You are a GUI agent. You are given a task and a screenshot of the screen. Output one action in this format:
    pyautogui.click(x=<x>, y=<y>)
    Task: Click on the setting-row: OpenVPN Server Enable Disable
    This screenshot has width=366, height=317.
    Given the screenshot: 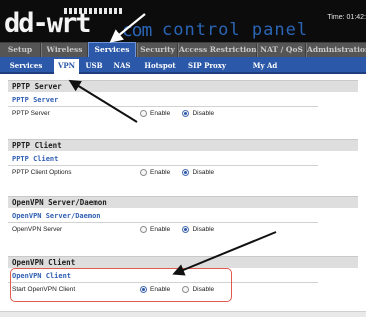 What is the action you would take?
    pyautogui.click(x=163, y=229)
    